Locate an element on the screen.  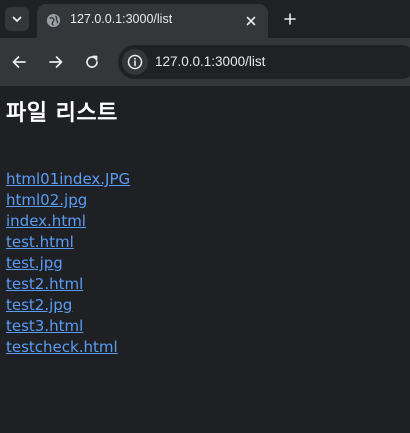
list-item: test3.html is located at coordinates (68, 326).